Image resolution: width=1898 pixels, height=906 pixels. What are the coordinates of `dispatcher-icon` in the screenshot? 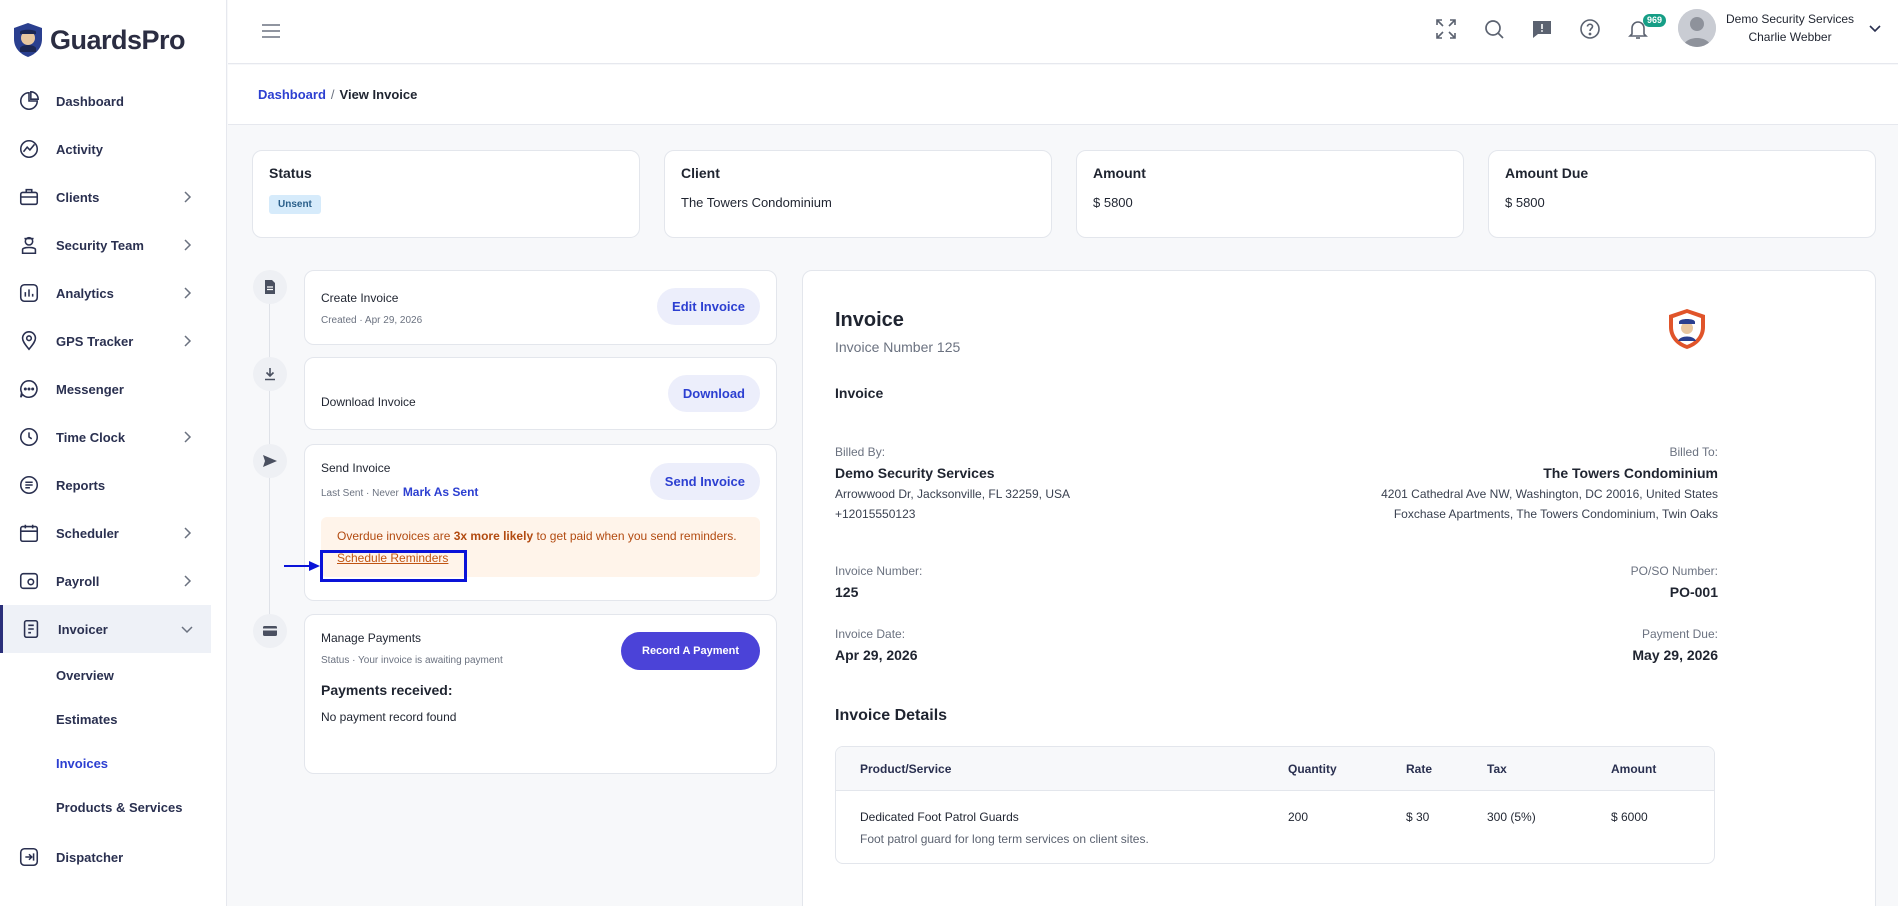 It's located at (29, 857).